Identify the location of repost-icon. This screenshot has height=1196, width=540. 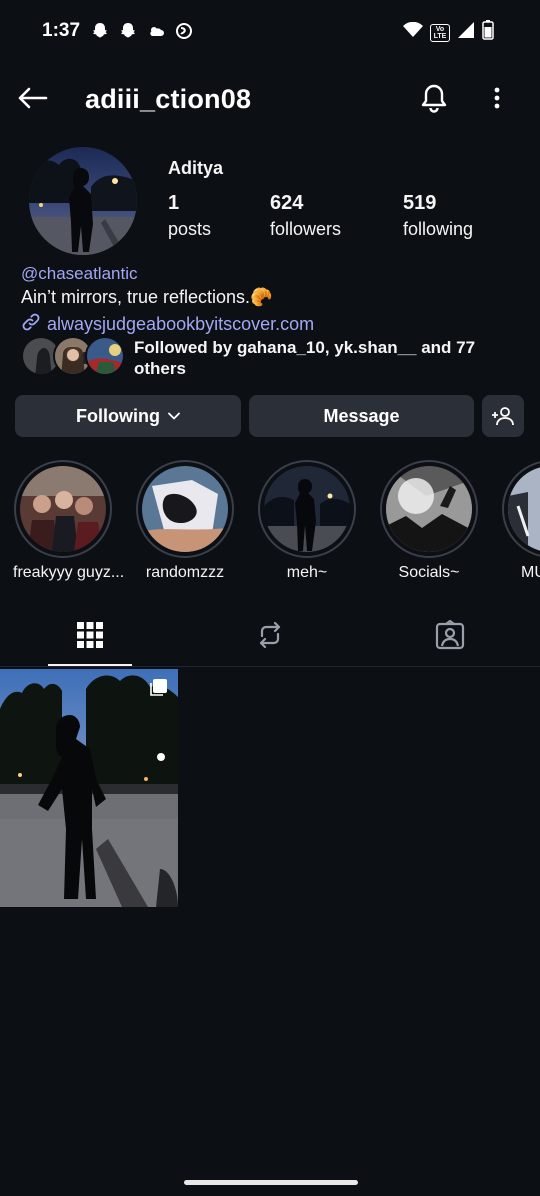
(270, 635).